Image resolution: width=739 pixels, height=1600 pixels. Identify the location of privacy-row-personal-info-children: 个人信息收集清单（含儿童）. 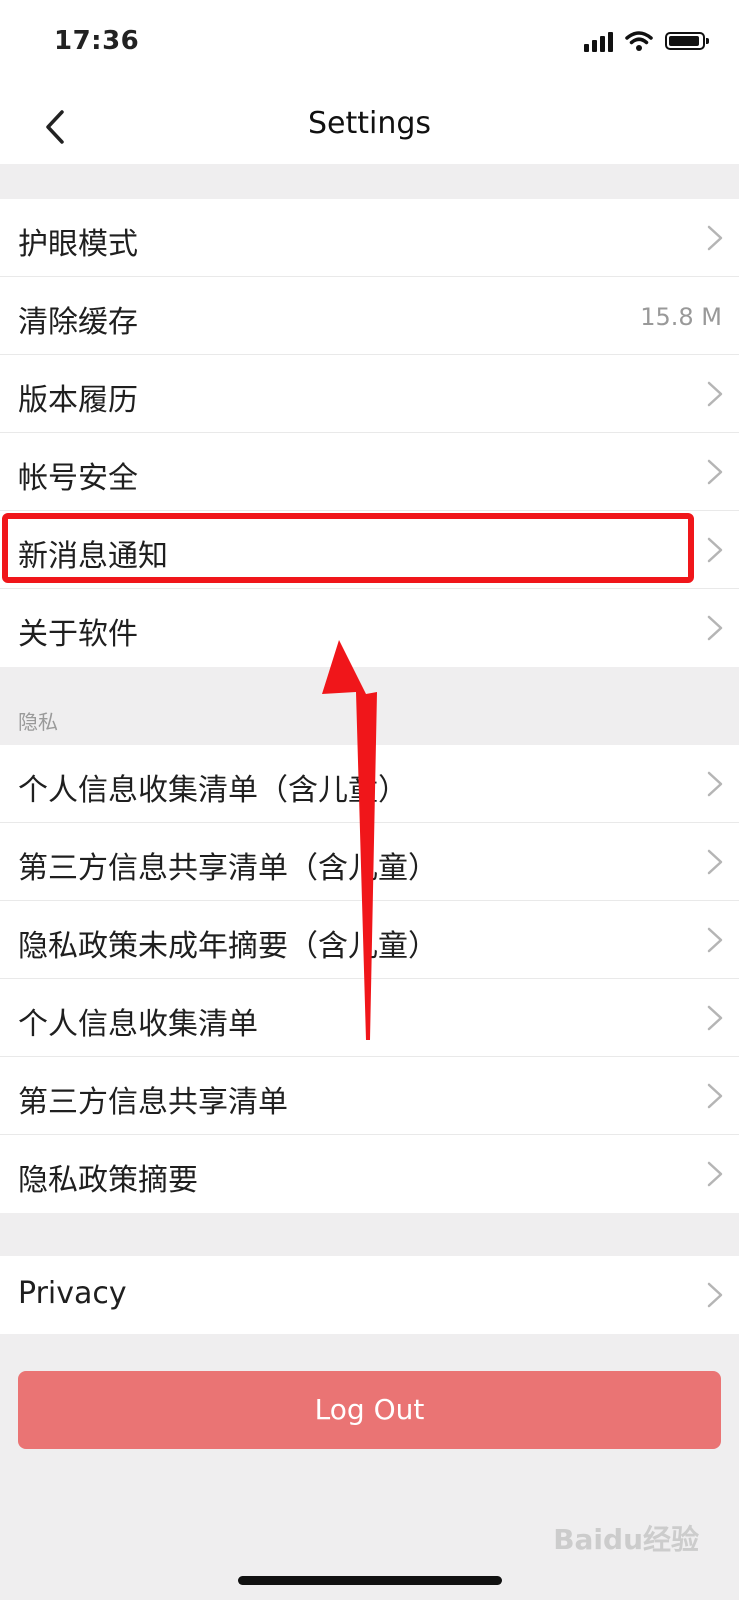
(369, 784).